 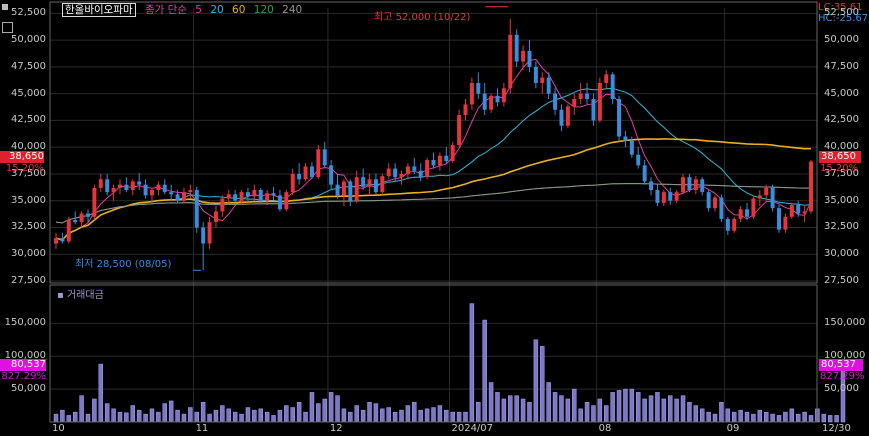 I want to click on grid-toggle-icon, so click(x=7, y=27).